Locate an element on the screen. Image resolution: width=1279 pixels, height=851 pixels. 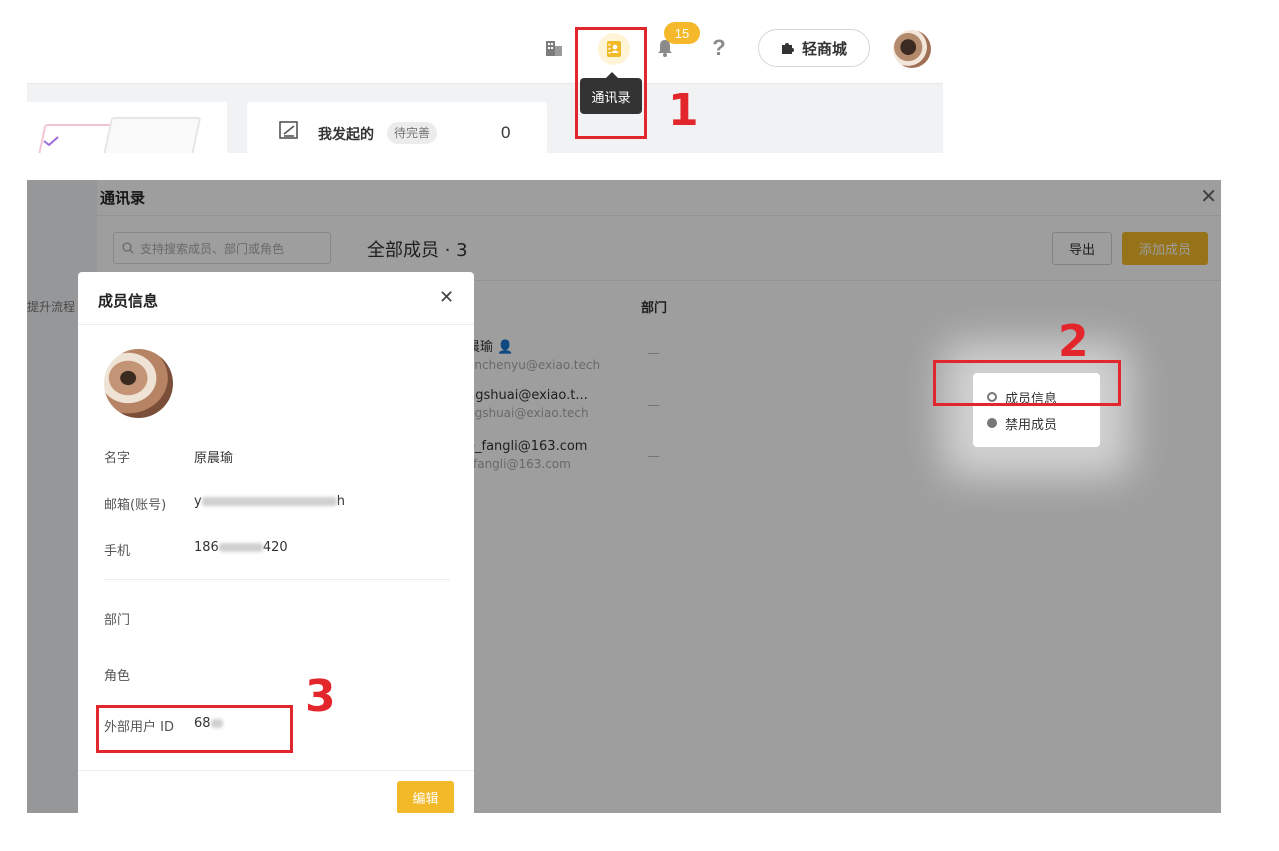
puzzle-icon is located at coordinates (787, 48).